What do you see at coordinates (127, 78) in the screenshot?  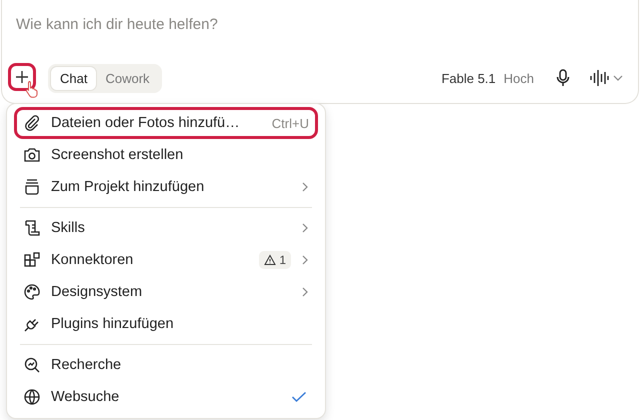 I see `mode-tab: Cowork` at bounding box center [127, 78].